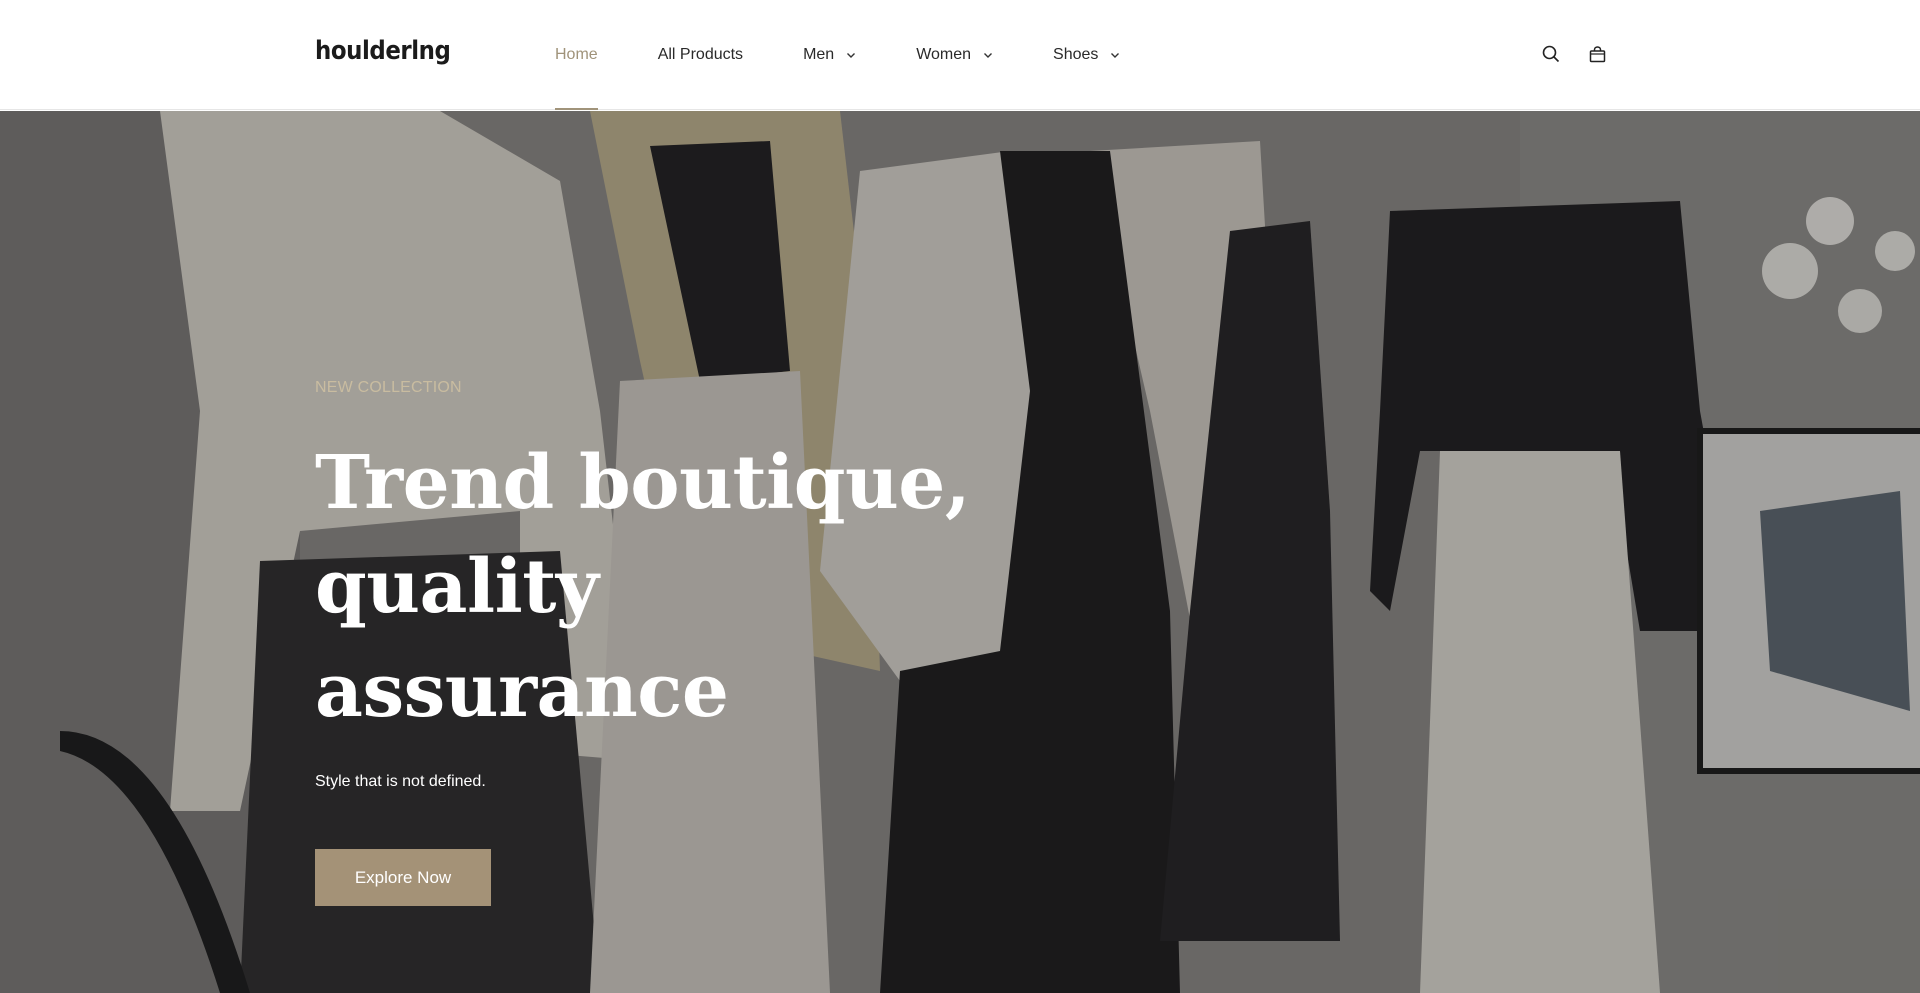 This screenshot has height=993, width=1920. I want to click on nav-item-label: Women, so click(944, 54).